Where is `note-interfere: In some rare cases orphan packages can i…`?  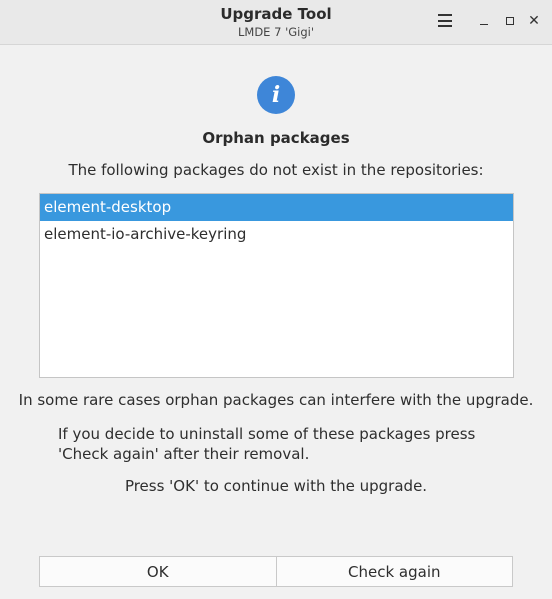 note-interfere: In some rare cases orphan packages can i… is located at coordinates (276, 400).